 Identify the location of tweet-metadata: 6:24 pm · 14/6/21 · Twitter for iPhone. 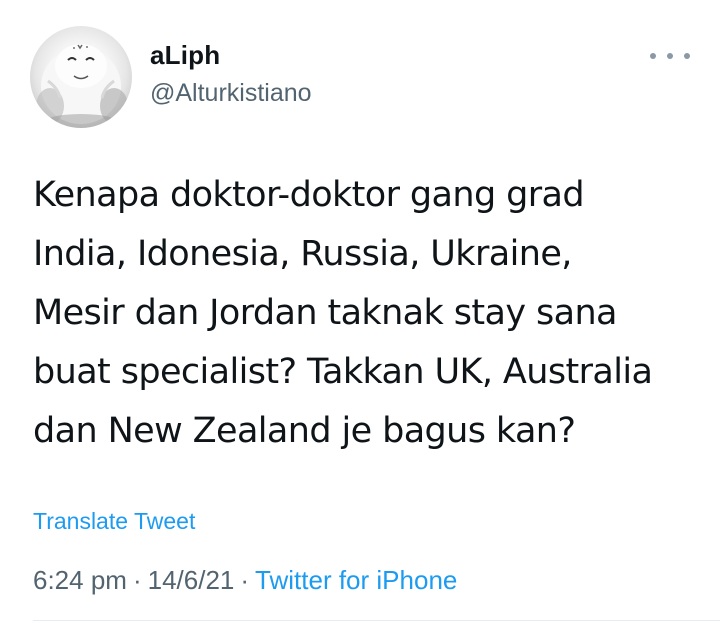
(245, 580).